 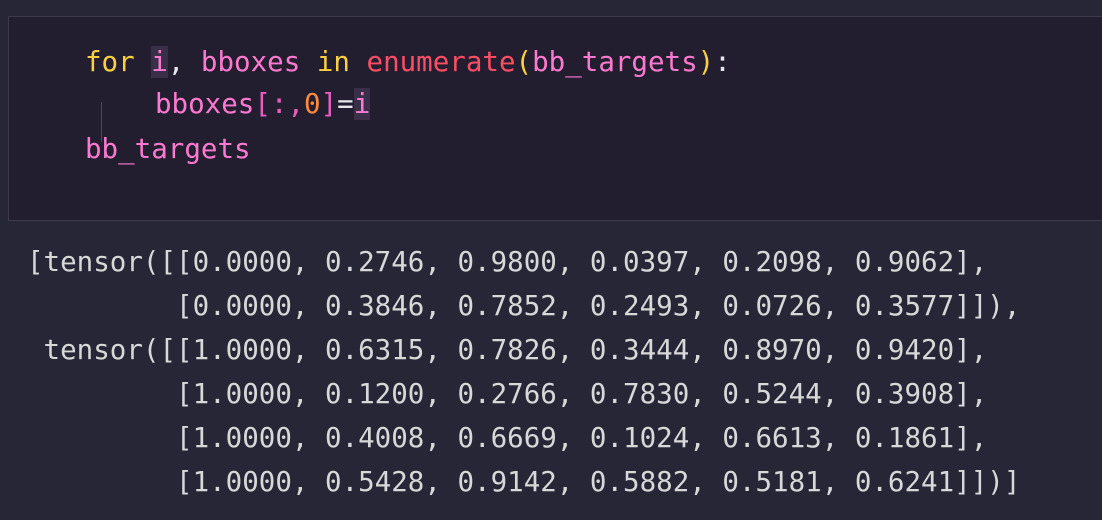 I want to click on keyword-in: in, so click(x=333, y=62).